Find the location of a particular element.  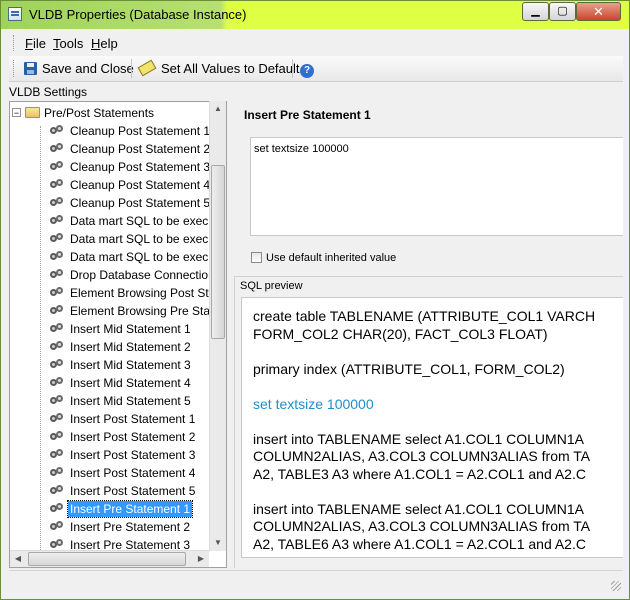

setting-title: Insert Pre Statement 1 is located at coordinates (307, 115).